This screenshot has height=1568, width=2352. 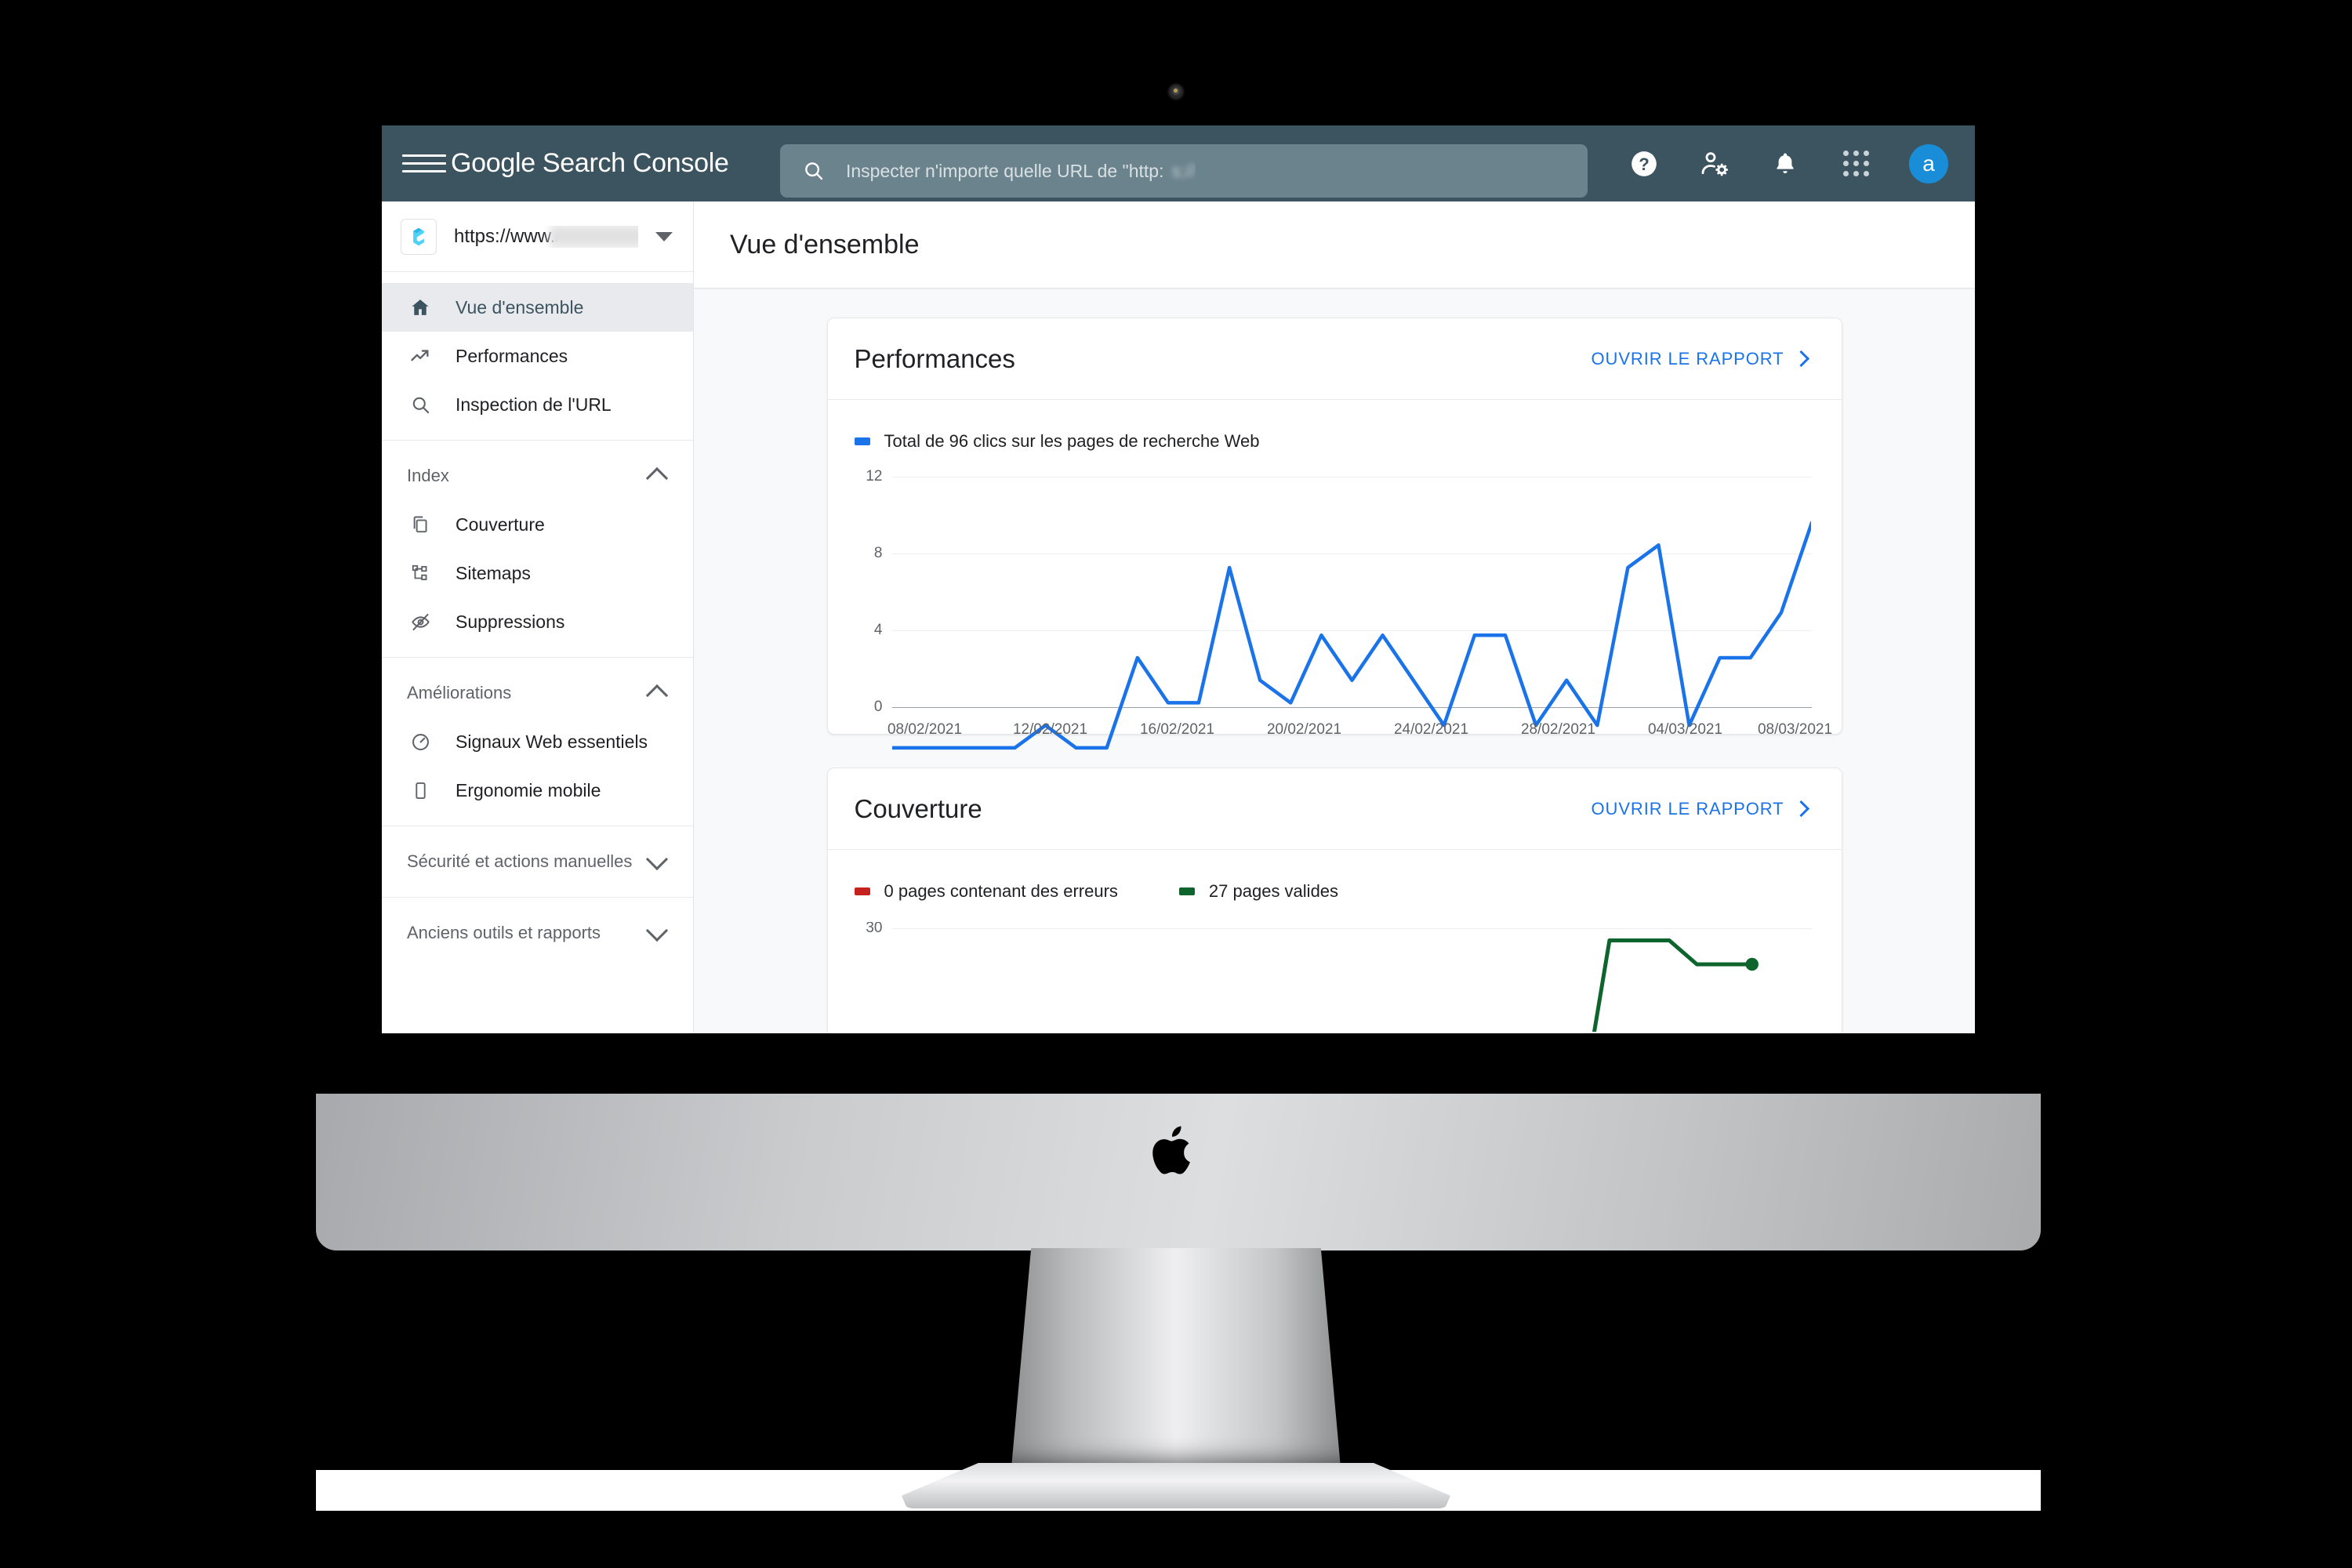 I want to click on brand-search-console: Search Console, so click(x=635, y=163).